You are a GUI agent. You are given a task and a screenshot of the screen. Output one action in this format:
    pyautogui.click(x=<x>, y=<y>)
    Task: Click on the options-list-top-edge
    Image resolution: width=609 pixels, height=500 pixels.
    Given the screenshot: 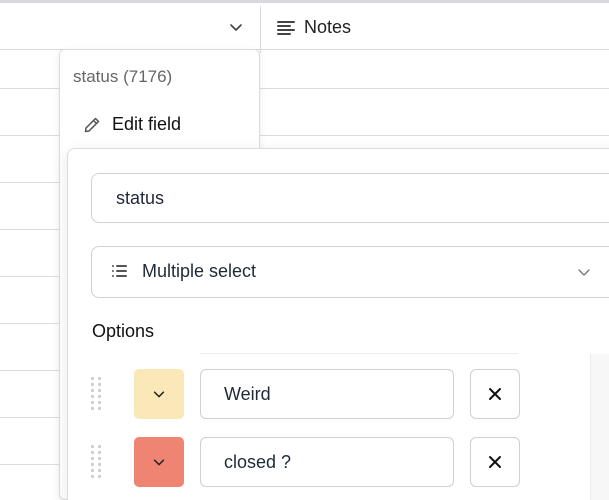 What is the action you would take?
    pyautogui.click(x=359, y=353)
    